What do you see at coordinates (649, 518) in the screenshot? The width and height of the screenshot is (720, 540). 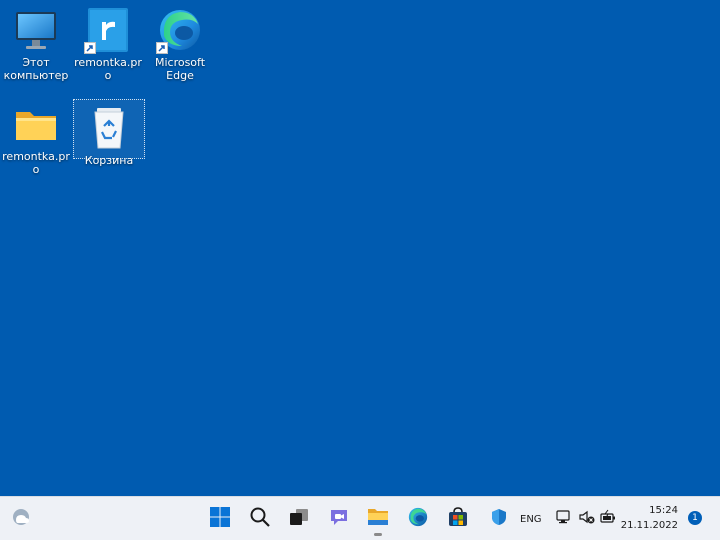 I see `clock: 15:24 21.11.2022` at bounding box center [649, 518].